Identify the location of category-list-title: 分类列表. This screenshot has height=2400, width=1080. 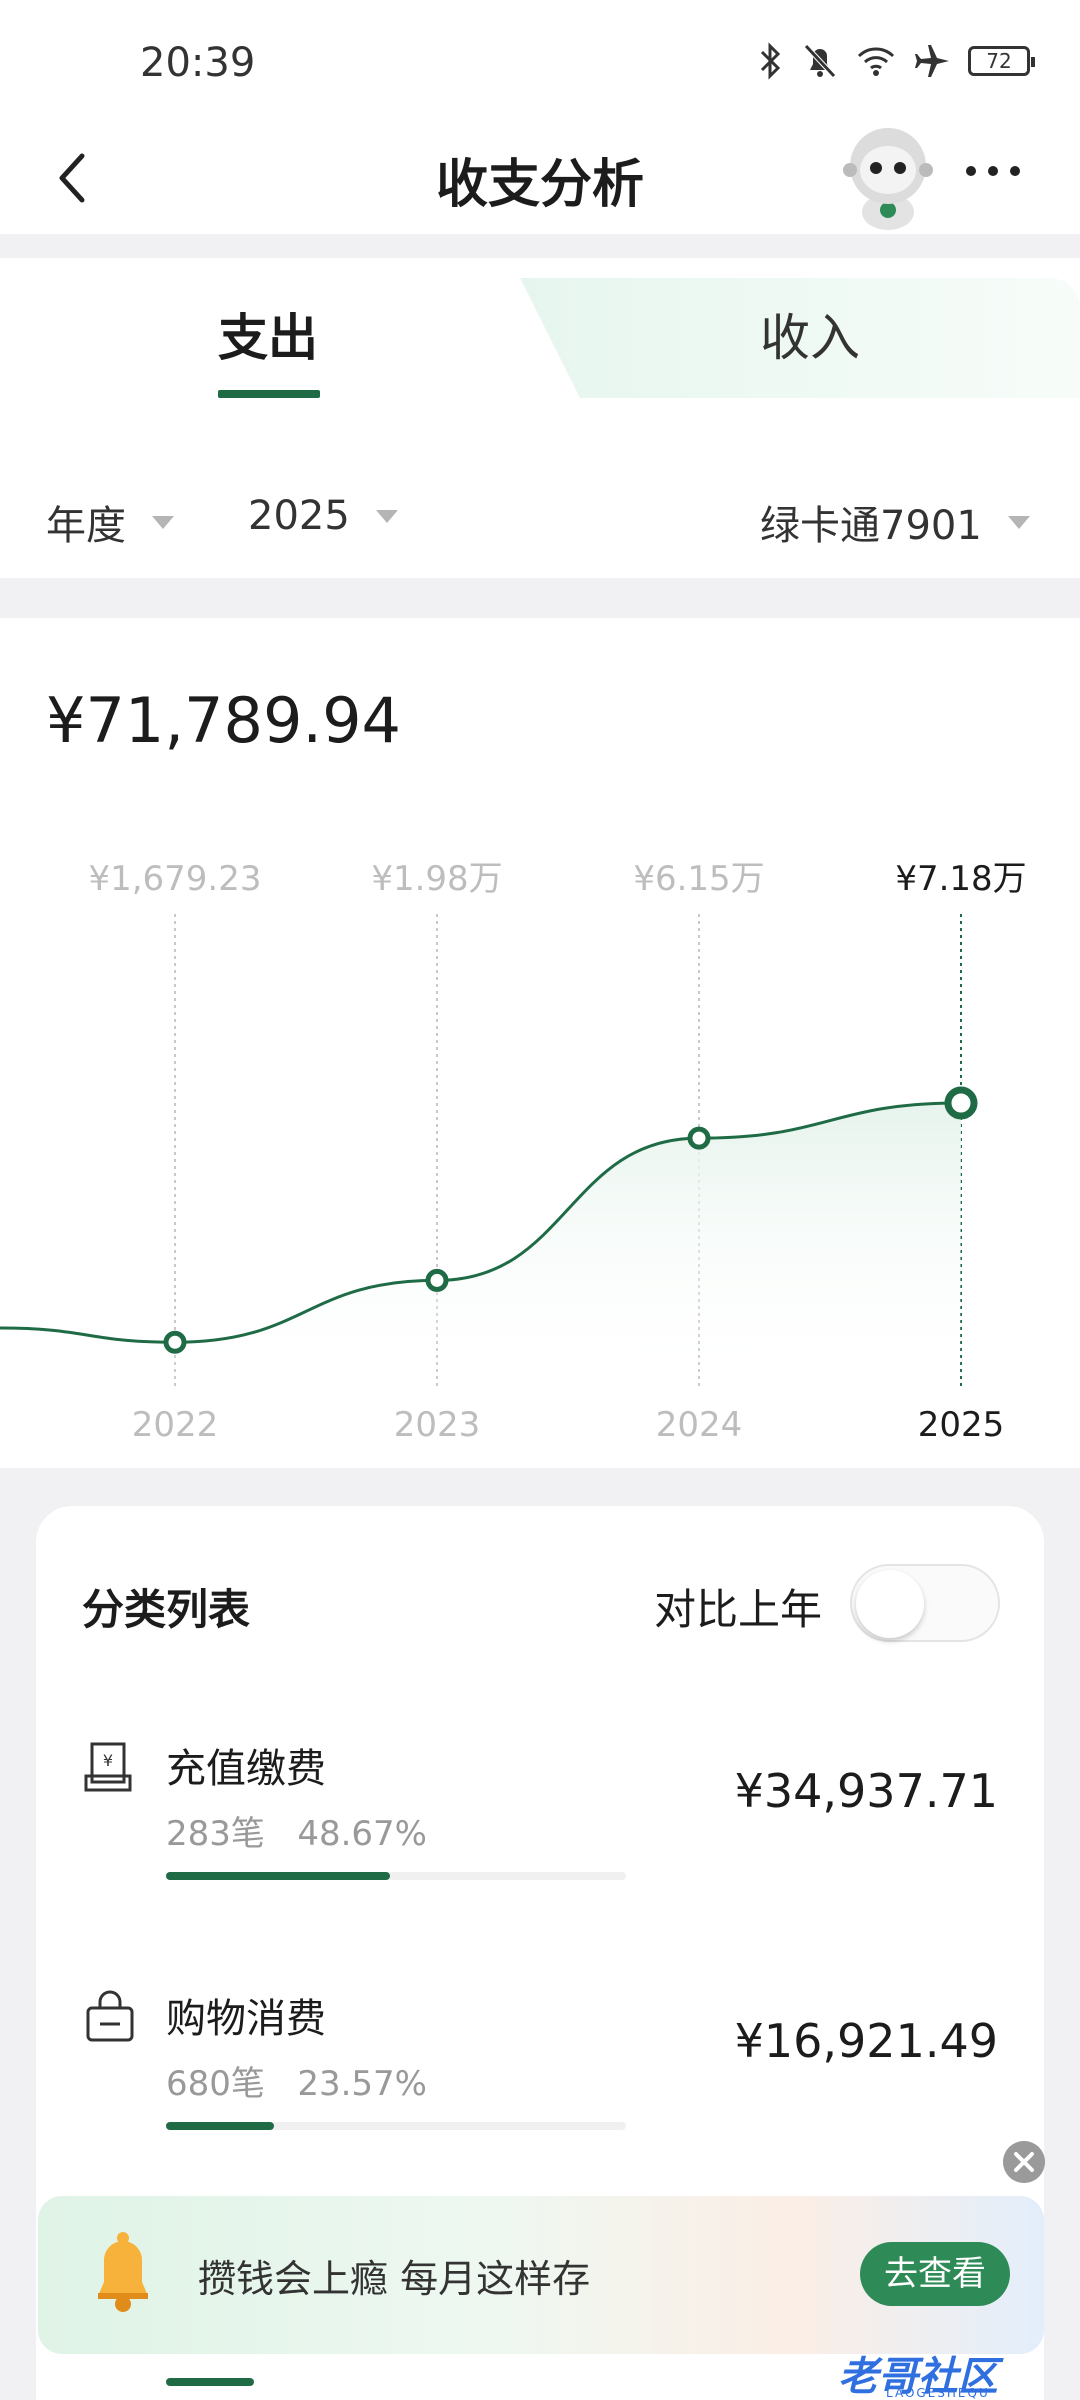
(166, 1609).